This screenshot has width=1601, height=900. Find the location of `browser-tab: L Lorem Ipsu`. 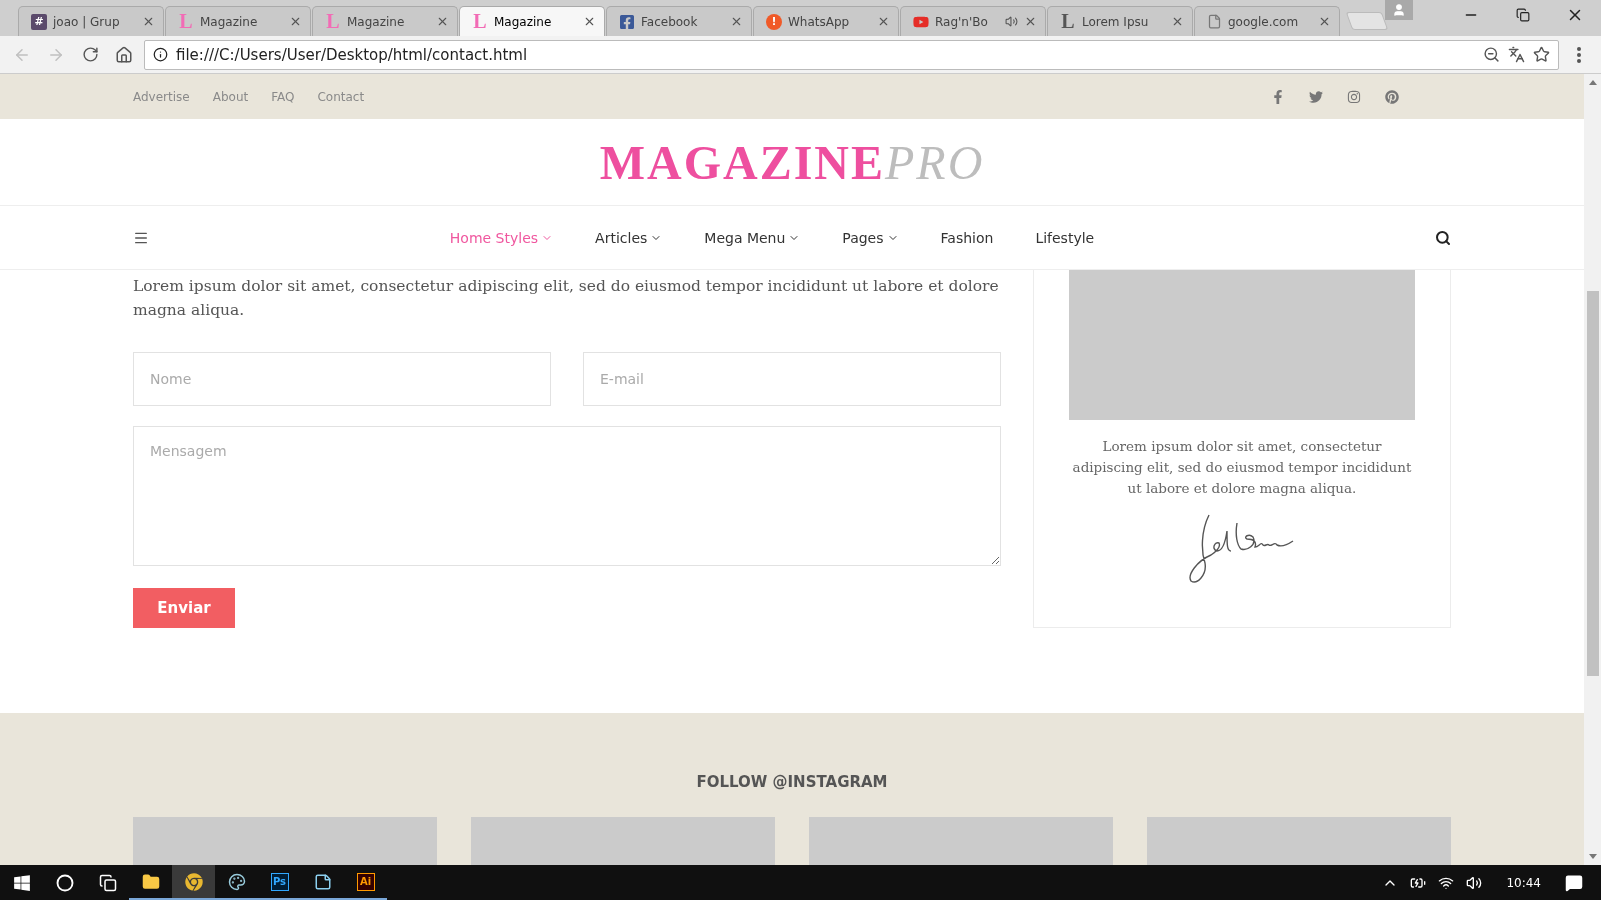

browser-tab: L Lorem Ipsu is located at coordinates (1120, 21).